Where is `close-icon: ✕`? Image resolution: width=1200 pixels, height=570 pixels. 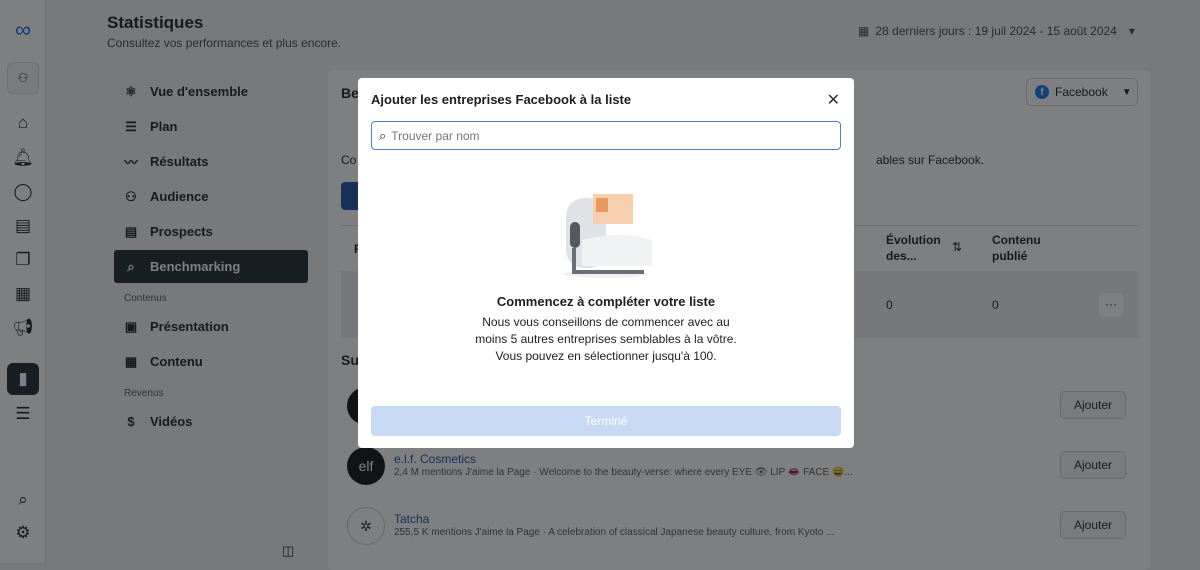
close-icon: ✕ is located at coordinates (833, 100).